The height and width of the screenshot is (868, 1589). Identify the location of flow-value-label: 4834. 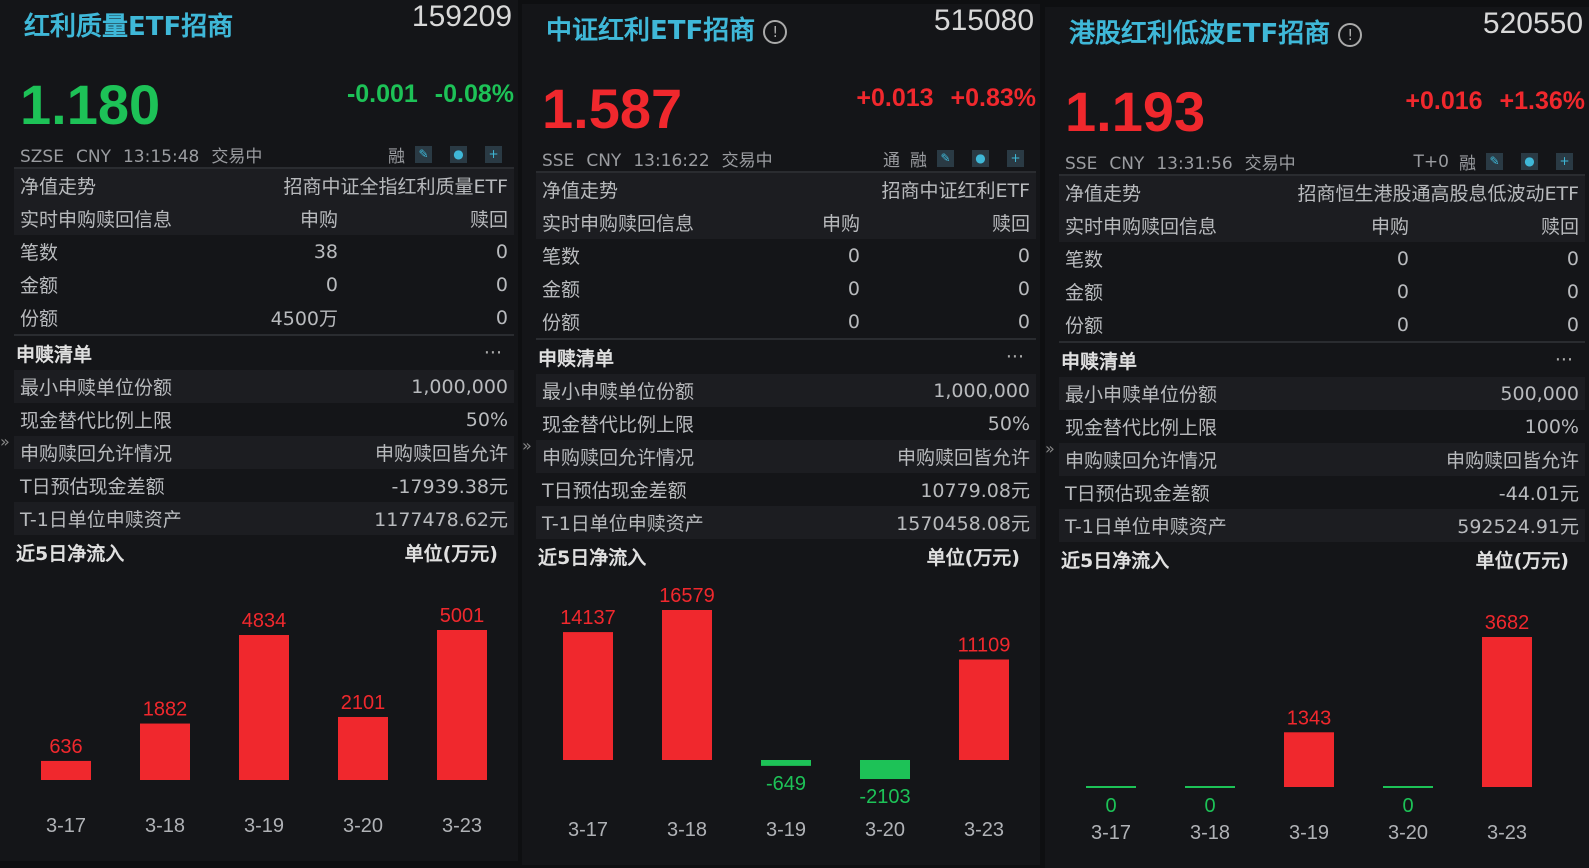
(264, 621).